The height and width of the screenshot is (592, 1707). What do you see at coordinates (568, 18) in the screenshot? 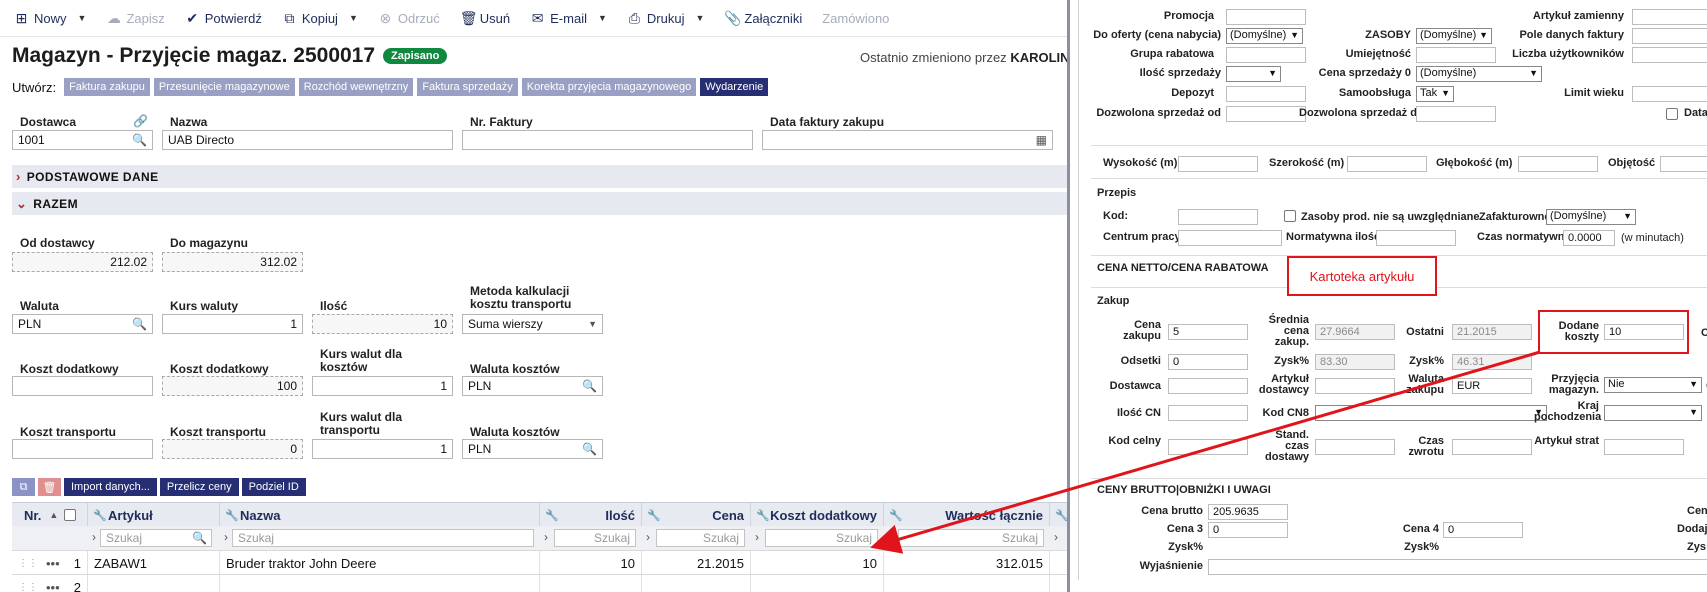
I see `email-button: ✉ E-mail ▼` at bounding box center [568, 18].